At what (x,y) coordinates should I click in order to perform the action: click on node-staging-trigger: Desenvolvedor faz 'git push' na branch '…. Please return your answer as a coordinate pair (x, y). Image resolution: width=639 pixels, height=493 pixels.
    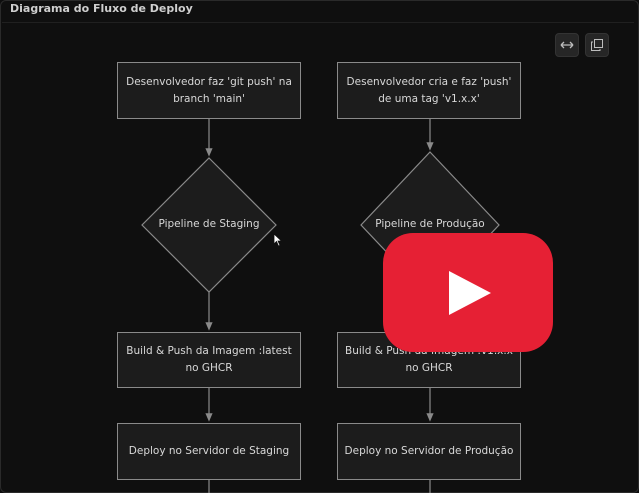
    Looking at the image, I should click on (209, 90).